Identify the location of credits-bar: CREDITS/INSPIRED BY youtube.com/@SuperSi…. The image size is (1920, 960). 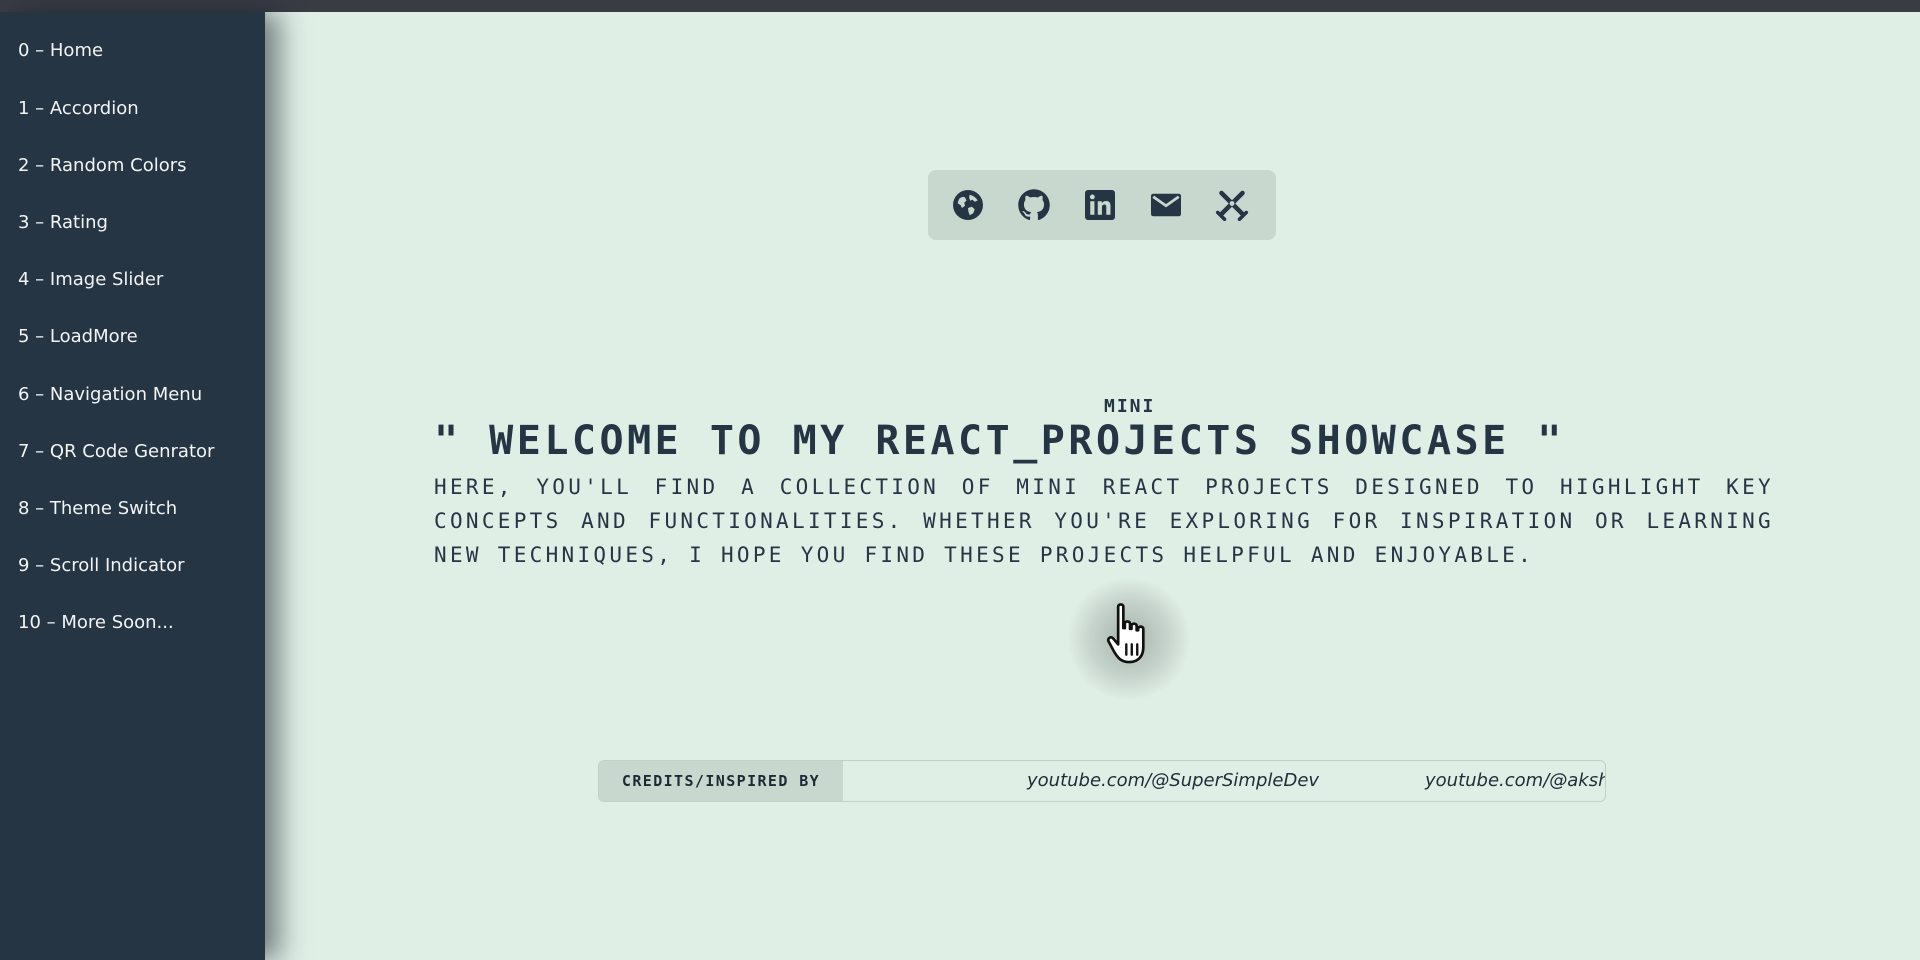
(1102, 781).